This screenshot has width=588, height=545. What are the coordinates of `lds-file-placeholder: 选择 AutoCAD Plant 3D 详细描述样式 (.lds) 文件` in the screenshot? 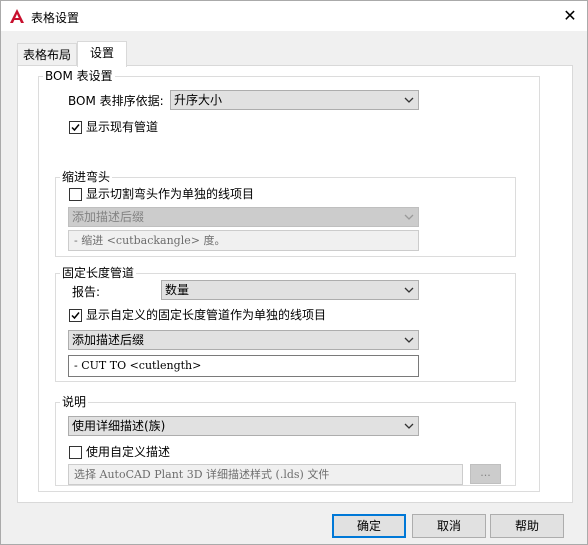 It's located at (202, 474).